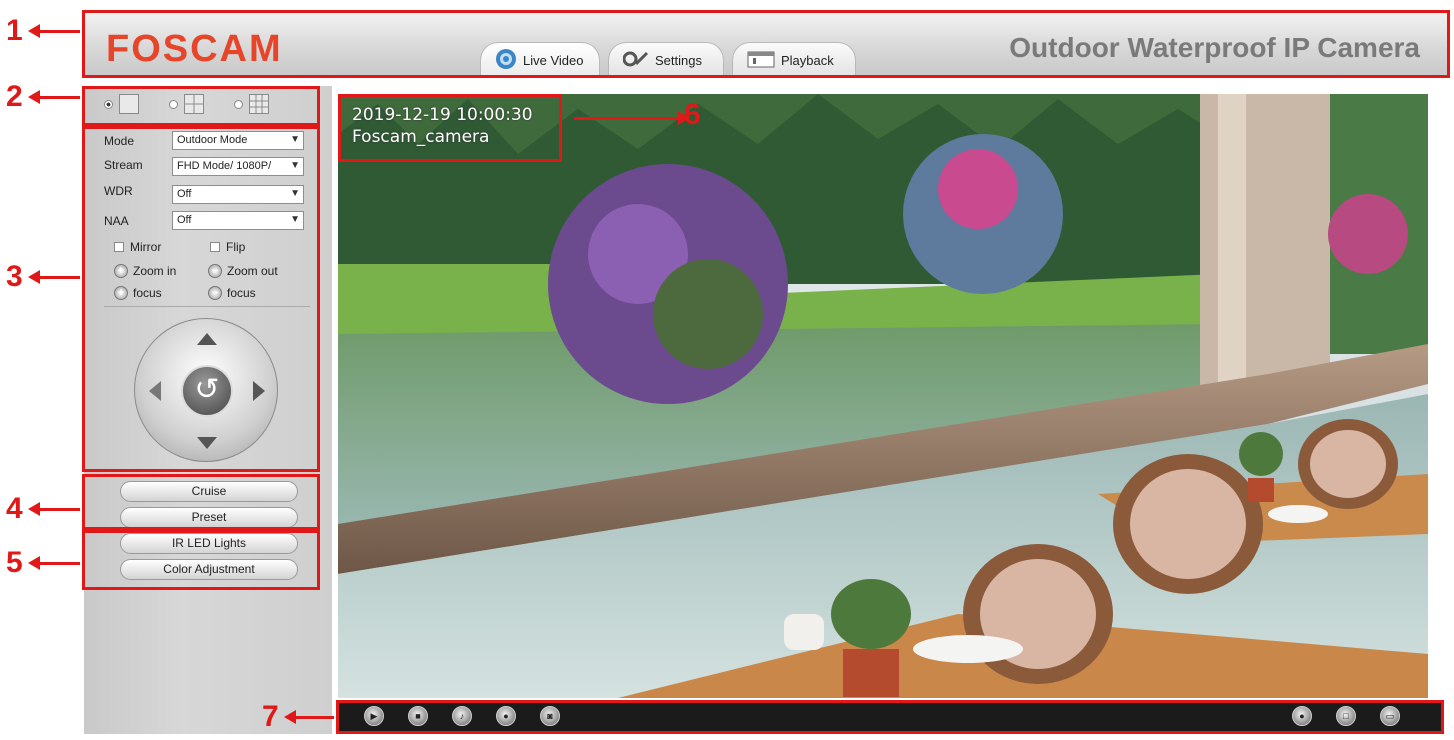 The height and width of the screenshot is (740, 1454). Describe the element at coordinates (14, 508) in the screenshot. I see `callout-4: 4` at that location.